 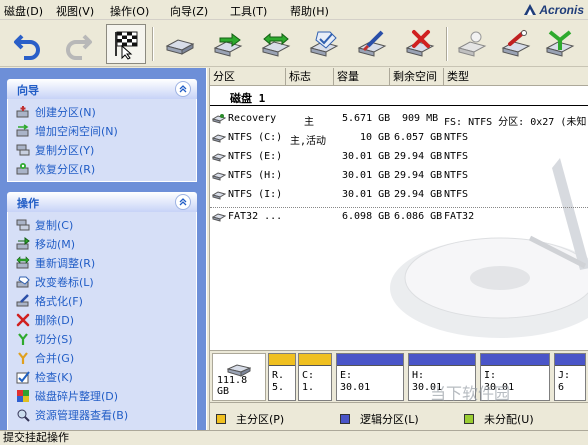 I want to click on task-label: 检查(K), so click(x=54, y=377).